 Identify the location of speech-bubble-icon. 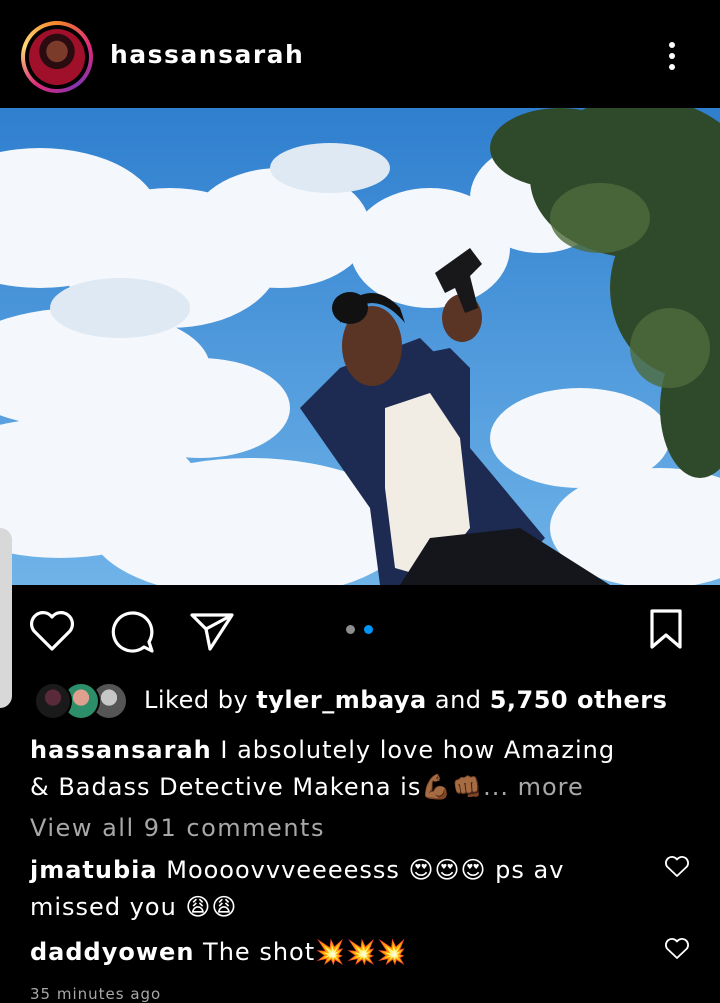
(132, 634).